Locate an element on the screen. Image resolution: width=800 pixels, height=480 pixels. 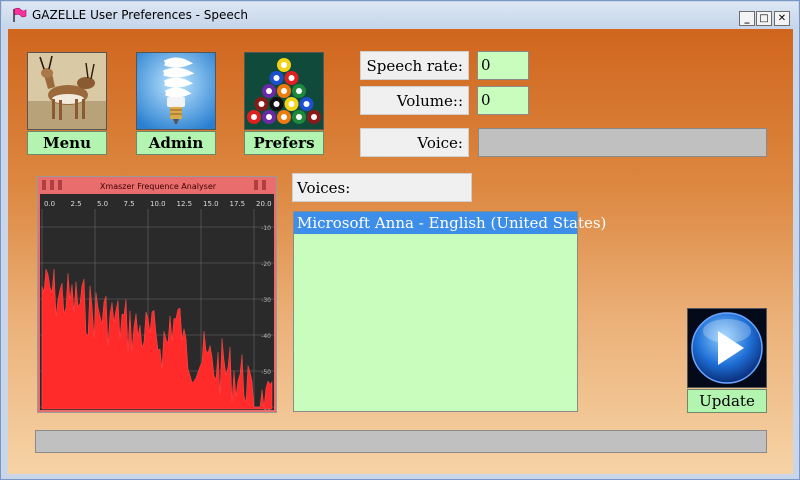
prefers-label: Prefers is located at coordinates (284, 143).